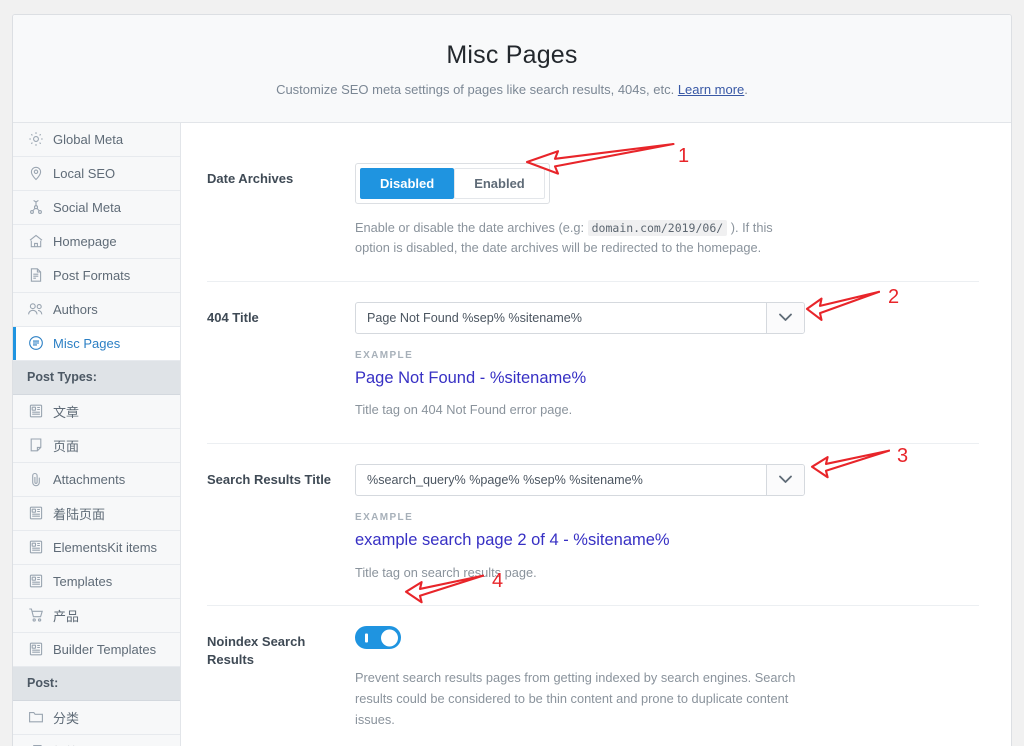  Describe the element at coordinates (66, 744) in the screenshot. I see `sidebar-item-label: 标签` at that location.